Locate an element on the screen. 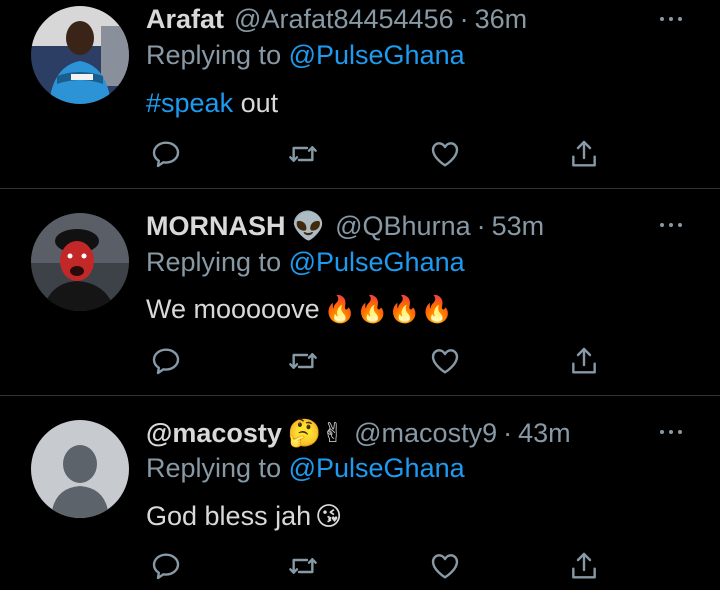 The height and width of the screenshot is (590, 720). timestamp: 43m is located at coordinates (544, 433).